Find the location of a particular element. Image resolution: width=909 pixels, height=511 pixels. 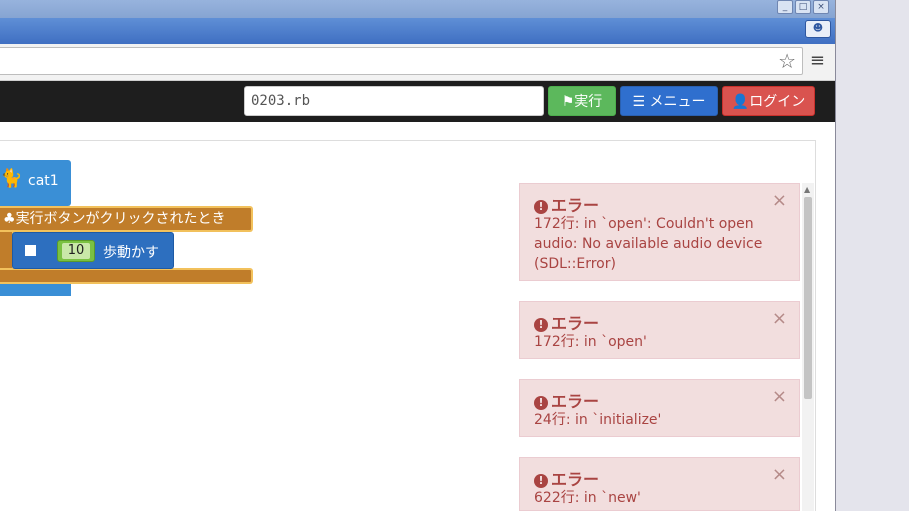

error-scrollbar: ▲ is located at coordinates (808, 347).